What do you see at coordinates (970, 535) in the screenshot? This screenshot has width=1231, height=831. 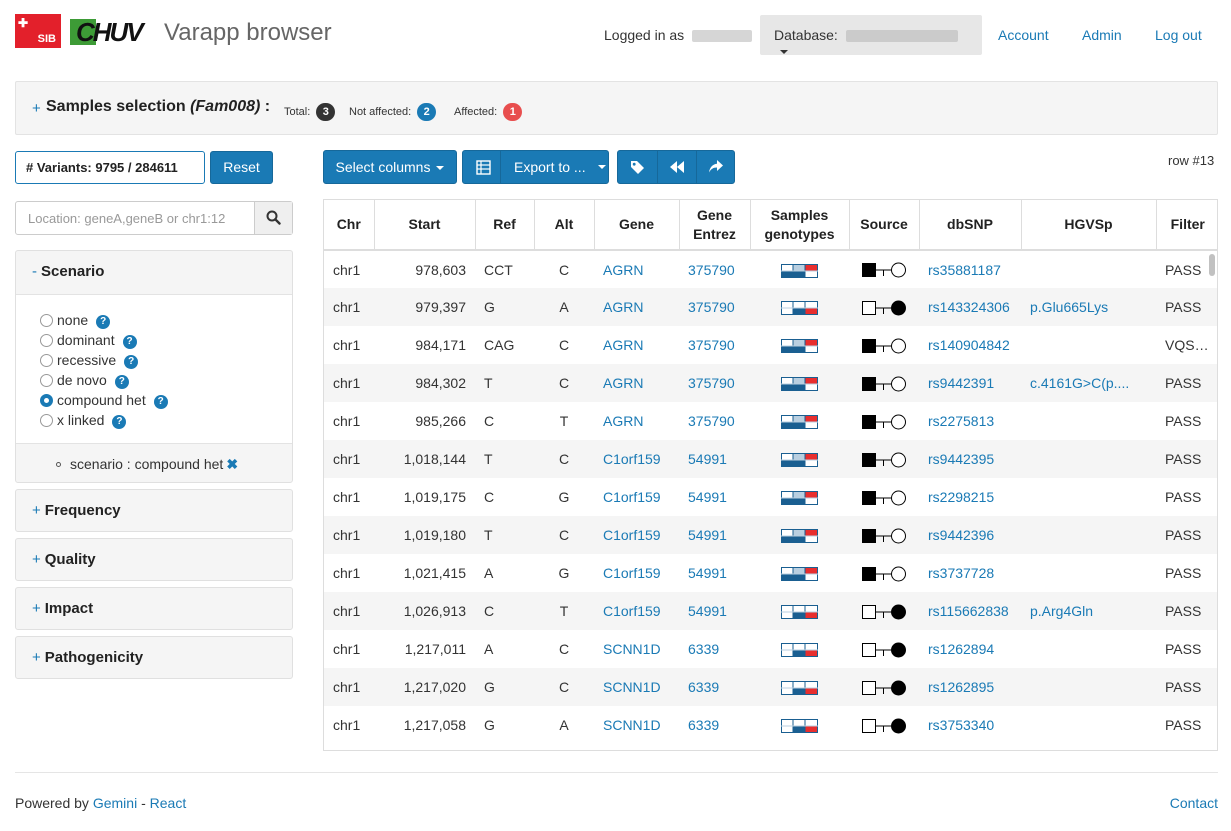 I see `cell-dbsnp: rs9442396` at bounding box center [970, 535].